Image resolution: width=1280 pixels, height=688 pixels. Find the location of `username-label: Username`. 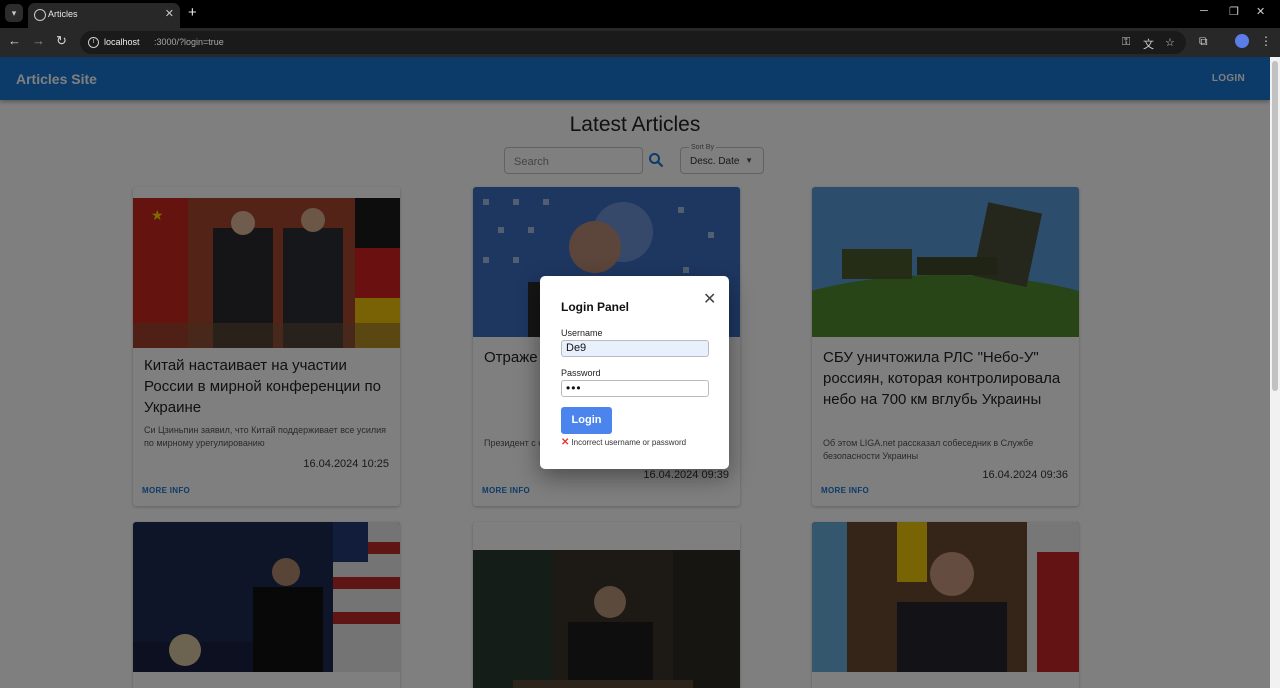

username-label: Username is located at coordinates (582, 333).